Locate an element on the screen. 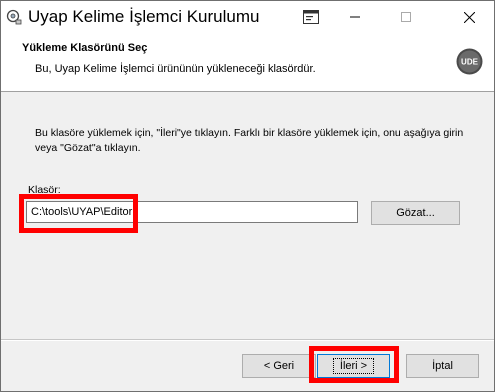 The image size is (495, 392). maximize-icon is located at coordinates (406, 17).